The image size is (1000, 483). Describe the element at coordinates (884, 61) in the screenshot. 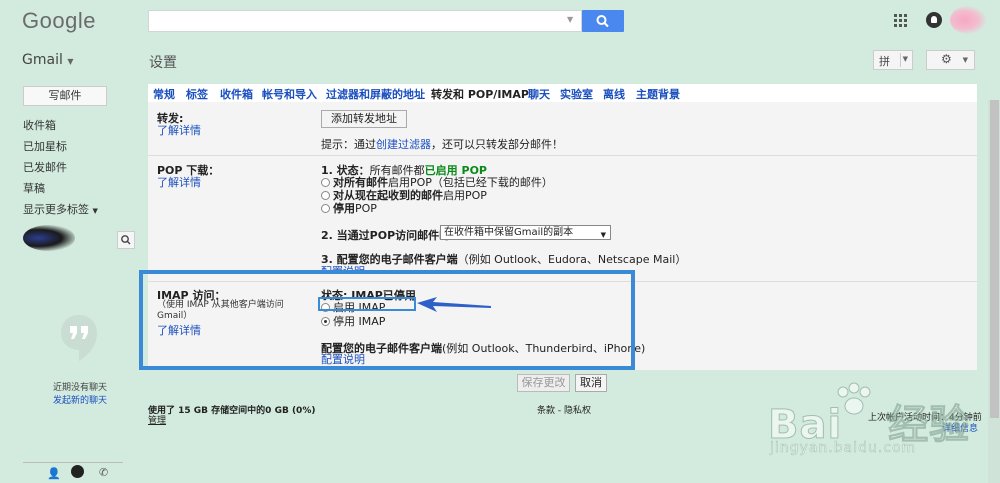

I see `input-tools-label: 拼` at that location.